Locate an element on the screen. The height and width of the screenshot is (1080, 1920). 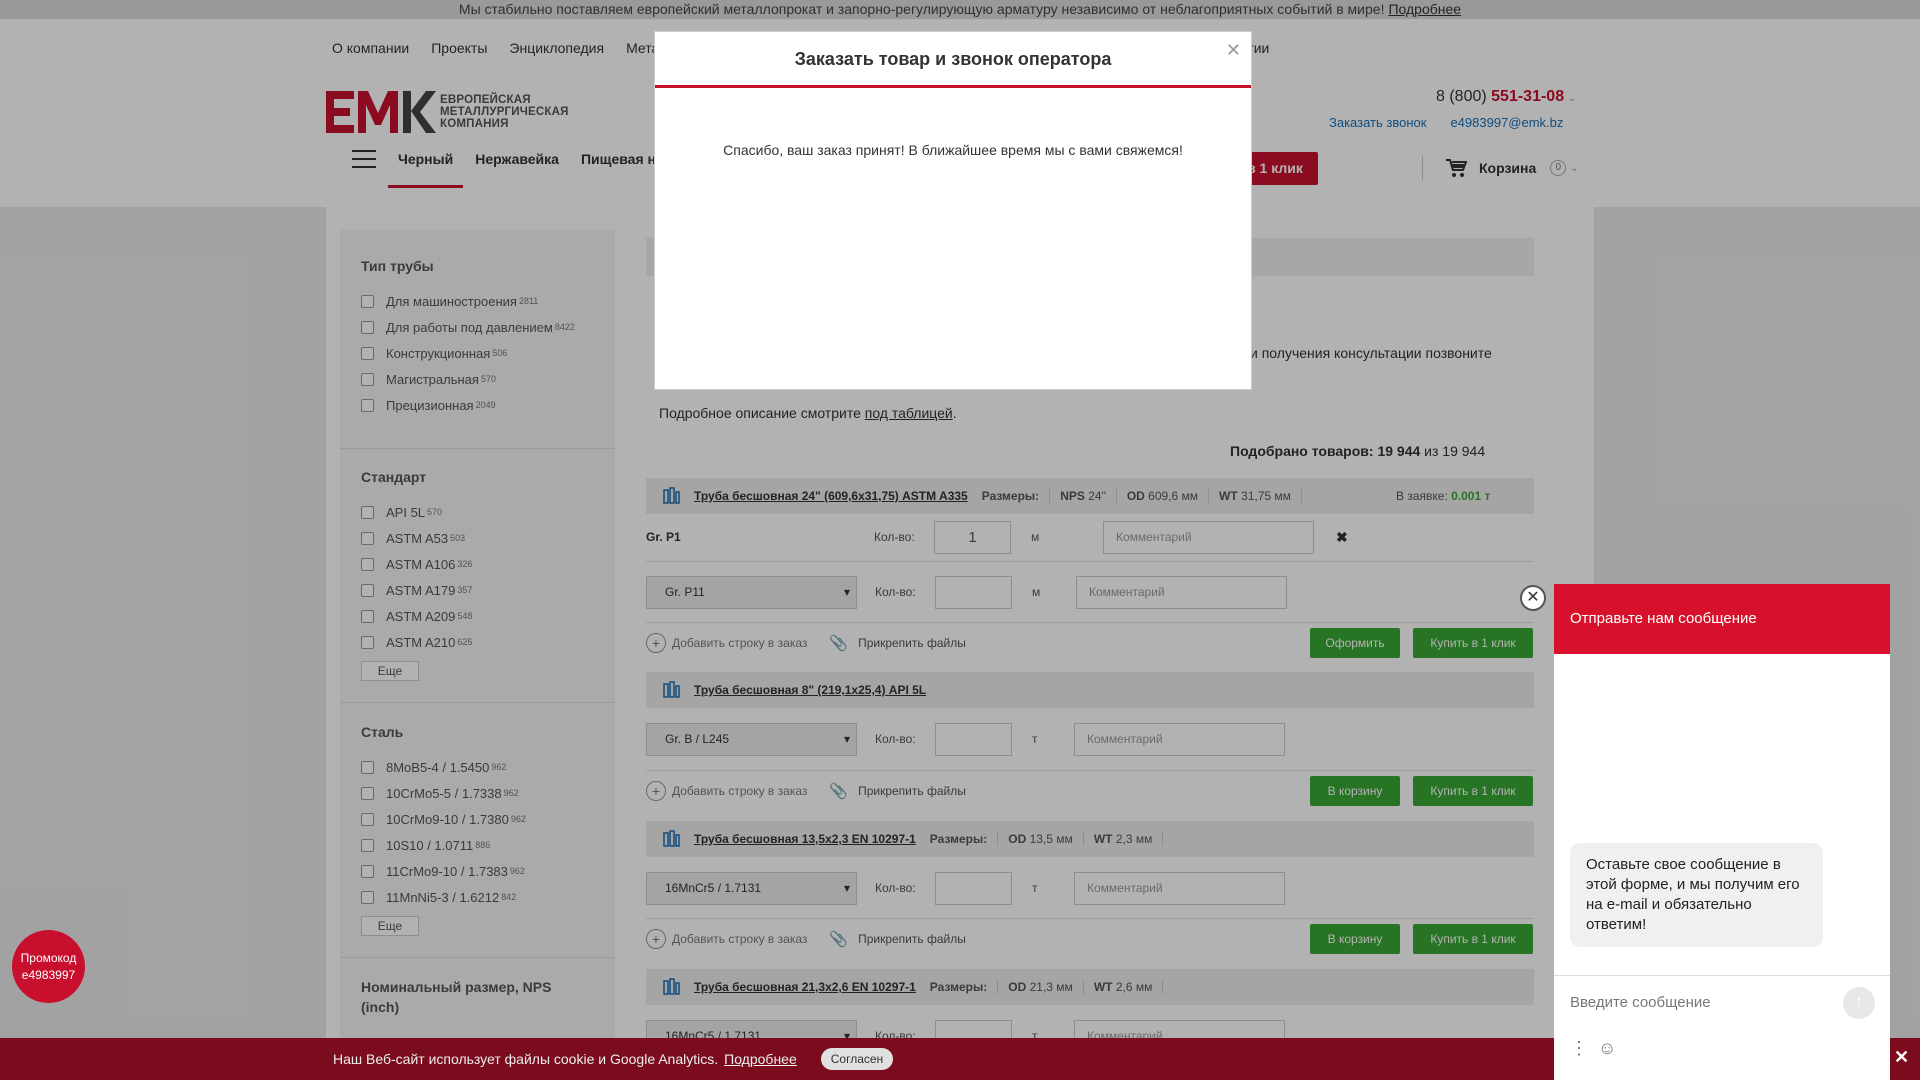
send-icon: ↑ is located at coordinates (1859, 1003).